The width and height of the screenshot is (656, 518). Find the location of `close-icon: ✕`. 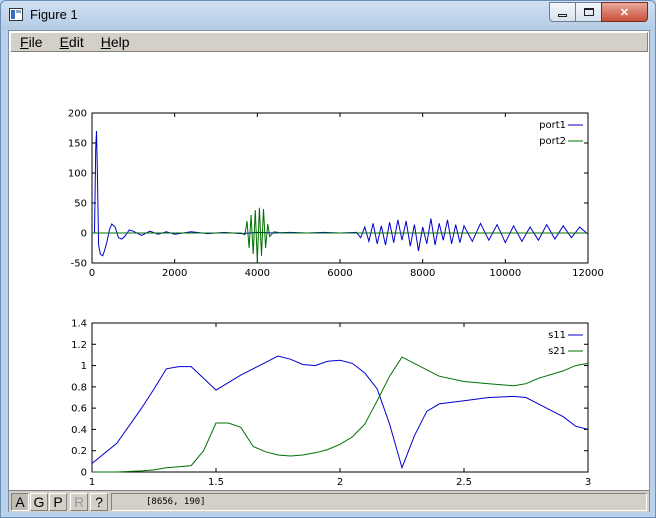

close-icon: ✕ is located at coordinates (624, 12).